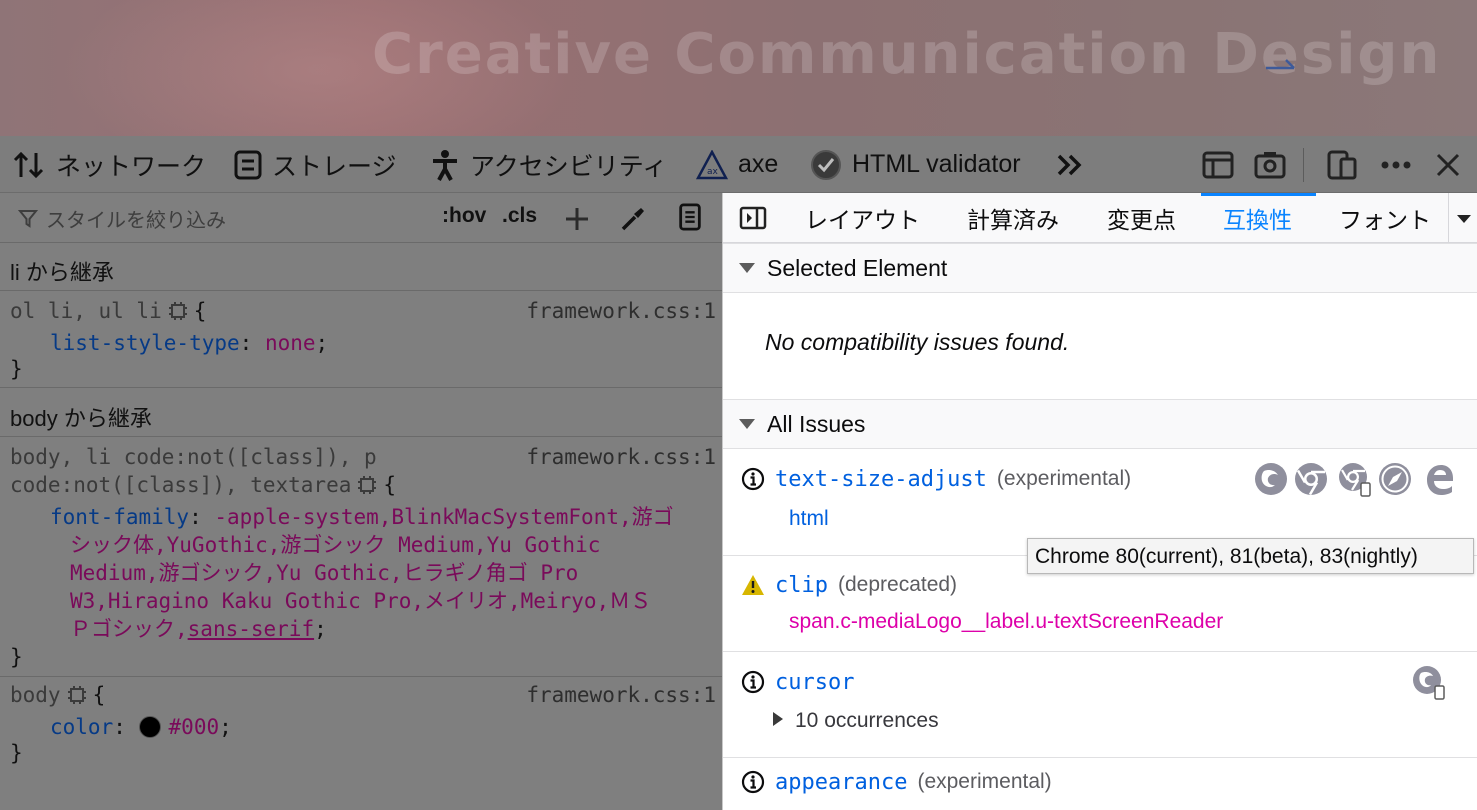 The width and height of the screenshot is (1477, 810). Describe the element at coordinates (28, 164) in the screenshot. I see `network-arrows-icon` at that location.